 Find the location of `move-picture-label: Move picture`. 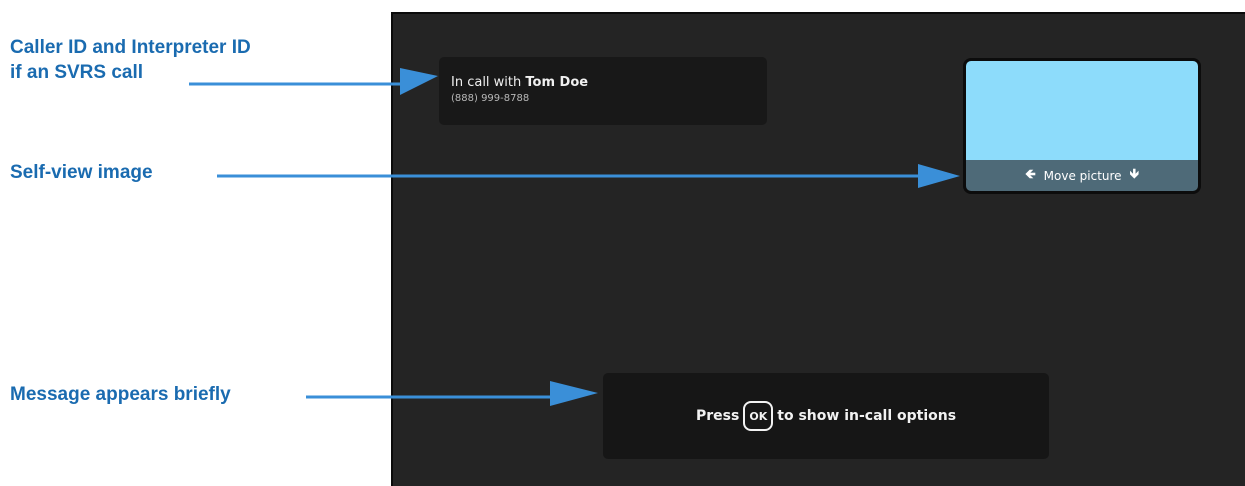

move-picture-label: Move picture is located at coordinates (1082, 175).